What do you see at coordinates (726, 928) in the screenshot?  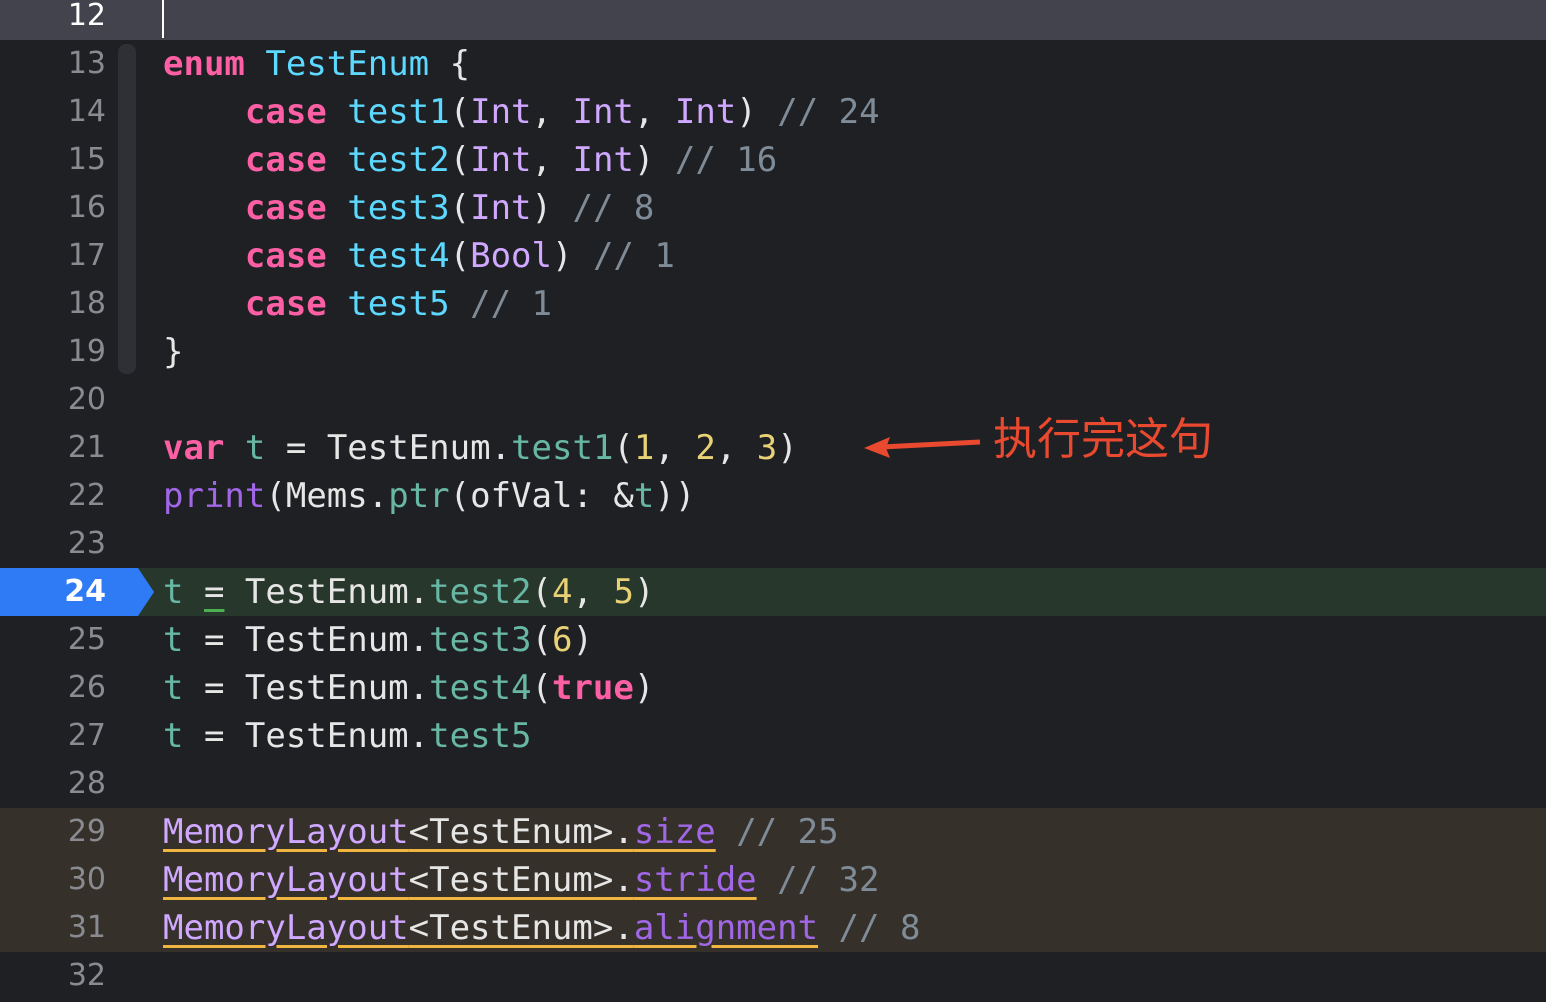 I see `code-token: alignment` at bounding box center [726, 928].